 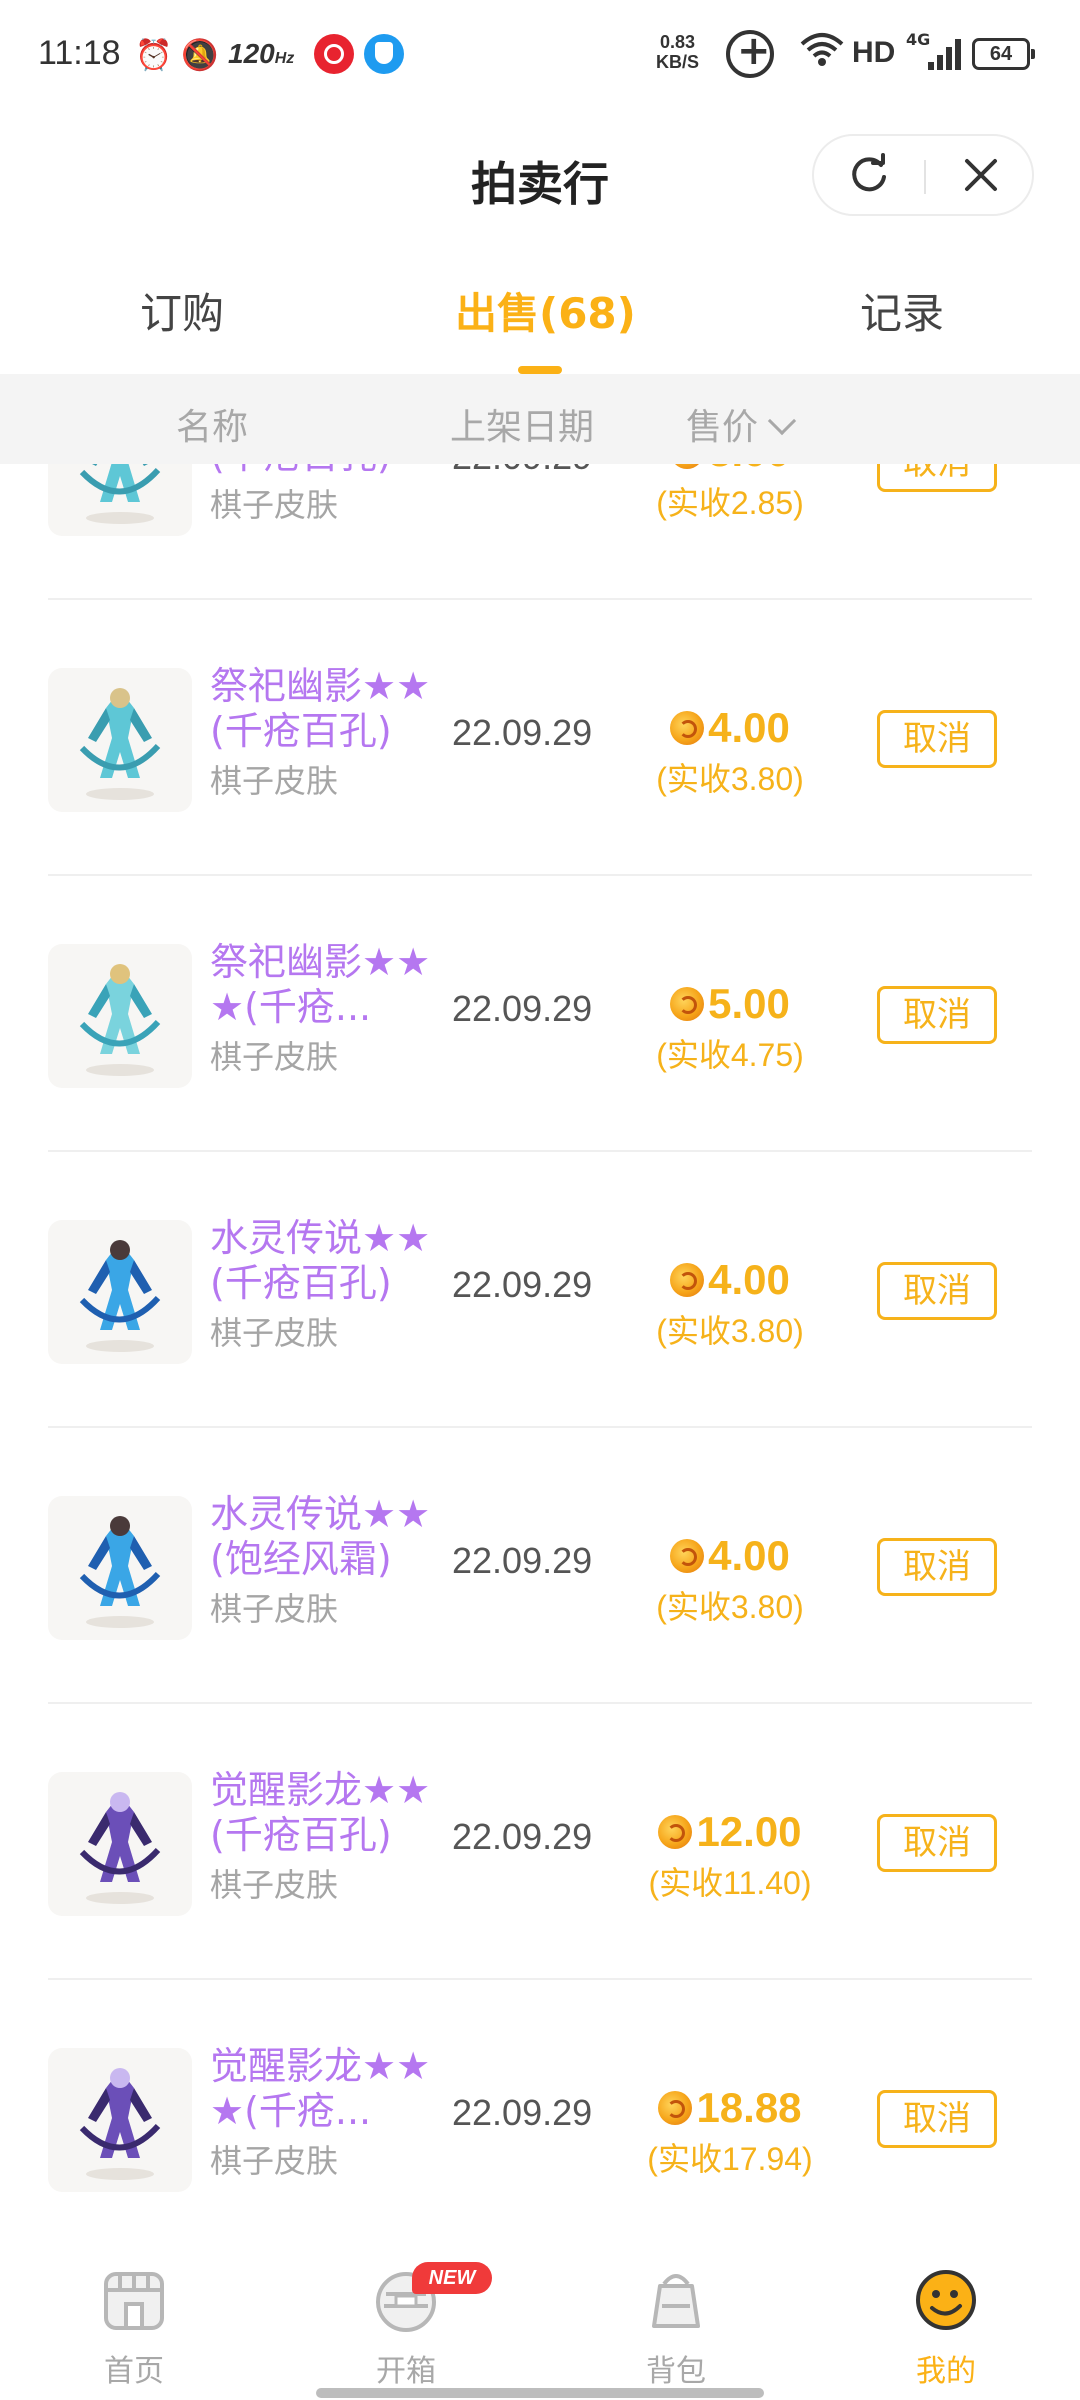 What do you see at coordinates (79, 53) in the screenshot?
I see `status-time: 11:18` at bounding box center [79, 53].